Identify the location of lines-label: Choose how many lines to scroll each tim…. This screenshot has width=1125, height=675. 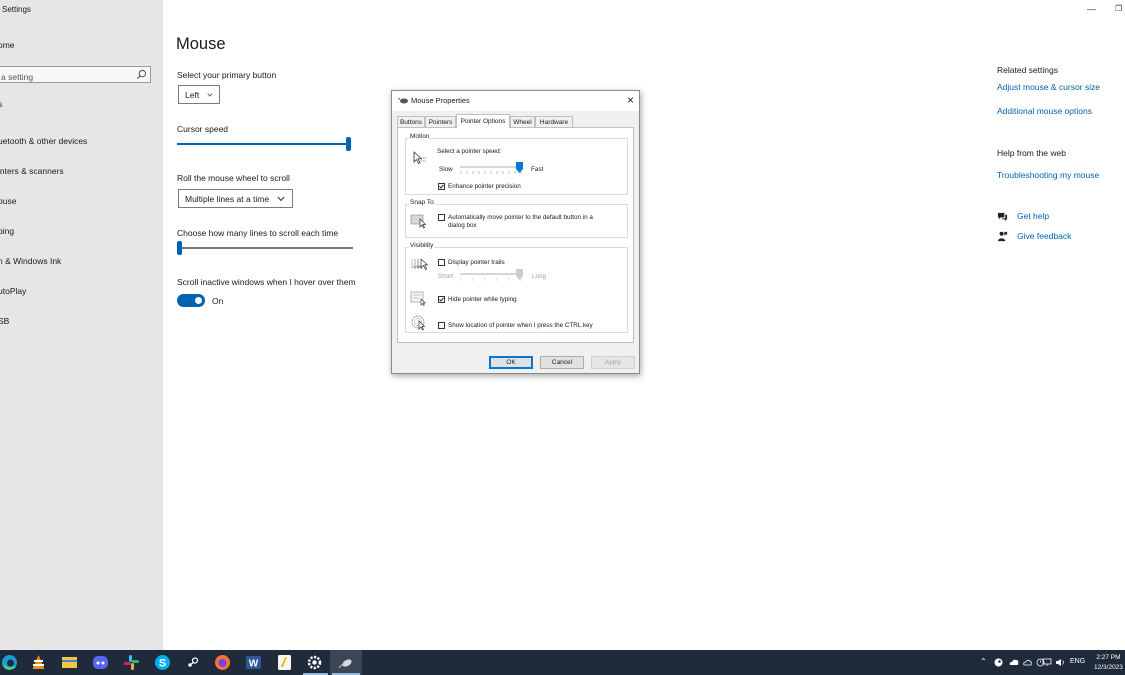
(258, 233).